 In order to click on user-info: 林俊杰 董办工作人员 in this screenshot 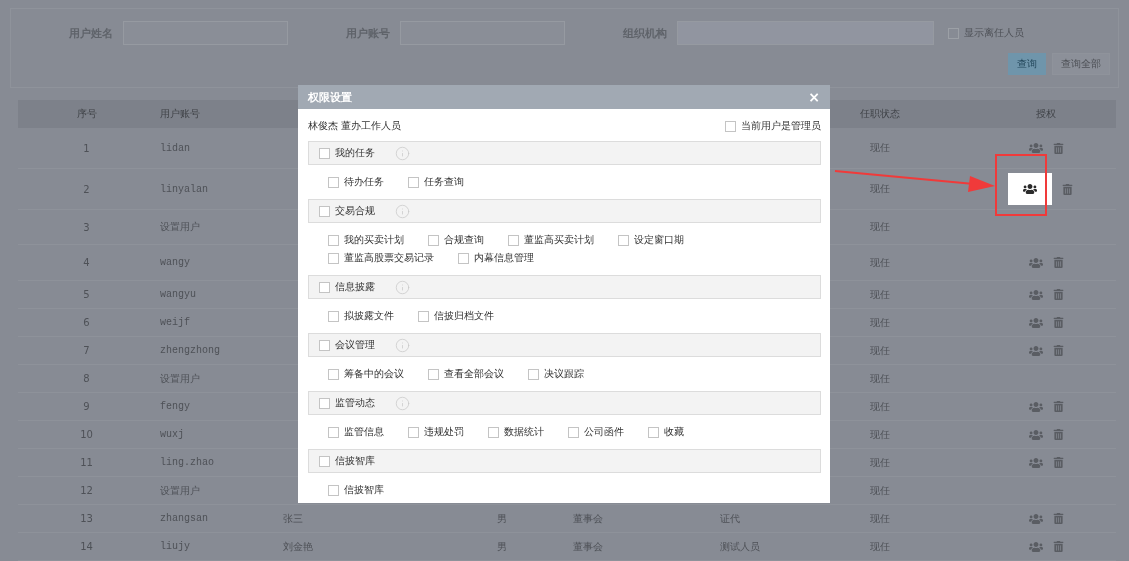, I will do `click(355, 126)`.